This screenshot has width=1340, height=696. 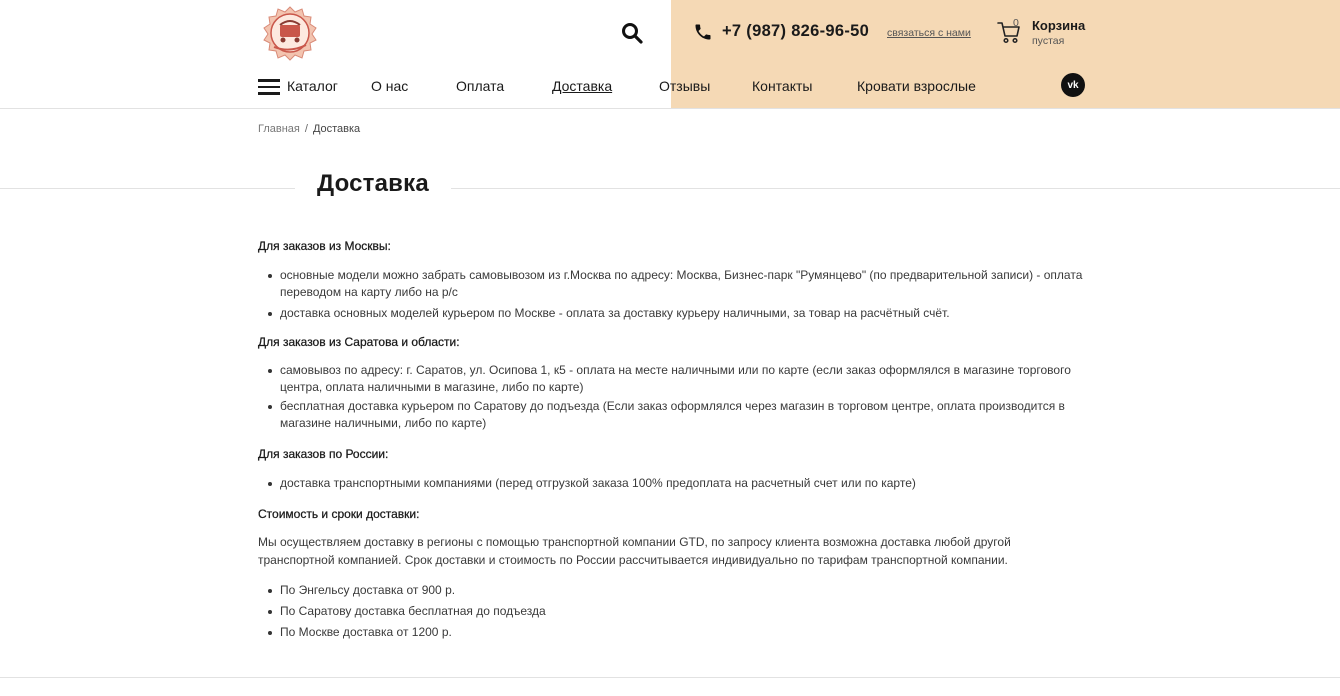 I want to click on home-baby-logo, so click(x=290, y=33).